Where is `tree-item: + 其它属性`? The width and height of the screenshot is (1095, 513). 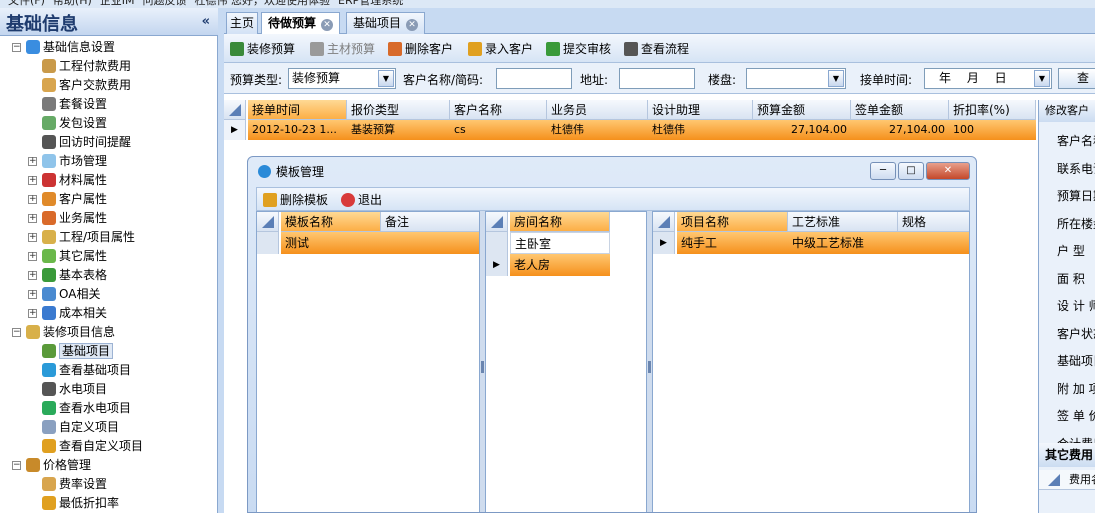
tree-item: + 其它属性 is located at coordinates (67, 256).